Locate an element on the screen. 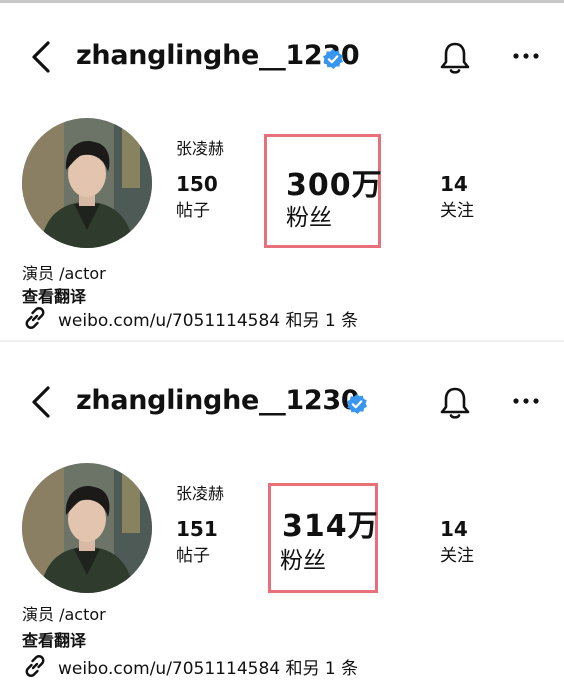 This screenshot has height=690, width=564. followers-count: 314万 is located at coordinates (330, 523).